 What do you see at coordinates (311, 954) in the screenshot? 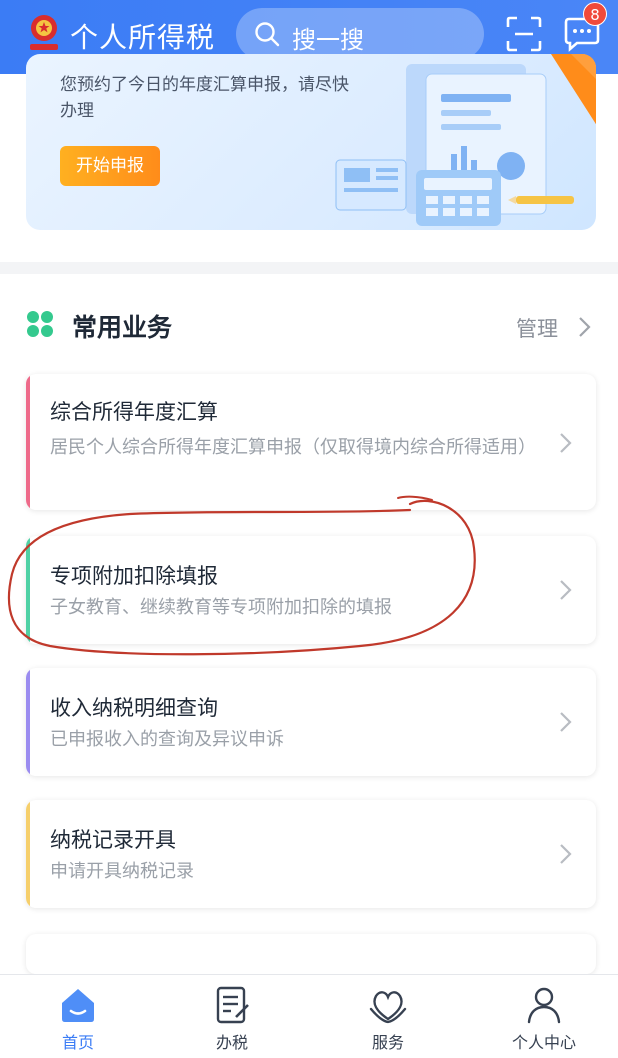
I see `service-card-partial` at bounding box center [311, 954].